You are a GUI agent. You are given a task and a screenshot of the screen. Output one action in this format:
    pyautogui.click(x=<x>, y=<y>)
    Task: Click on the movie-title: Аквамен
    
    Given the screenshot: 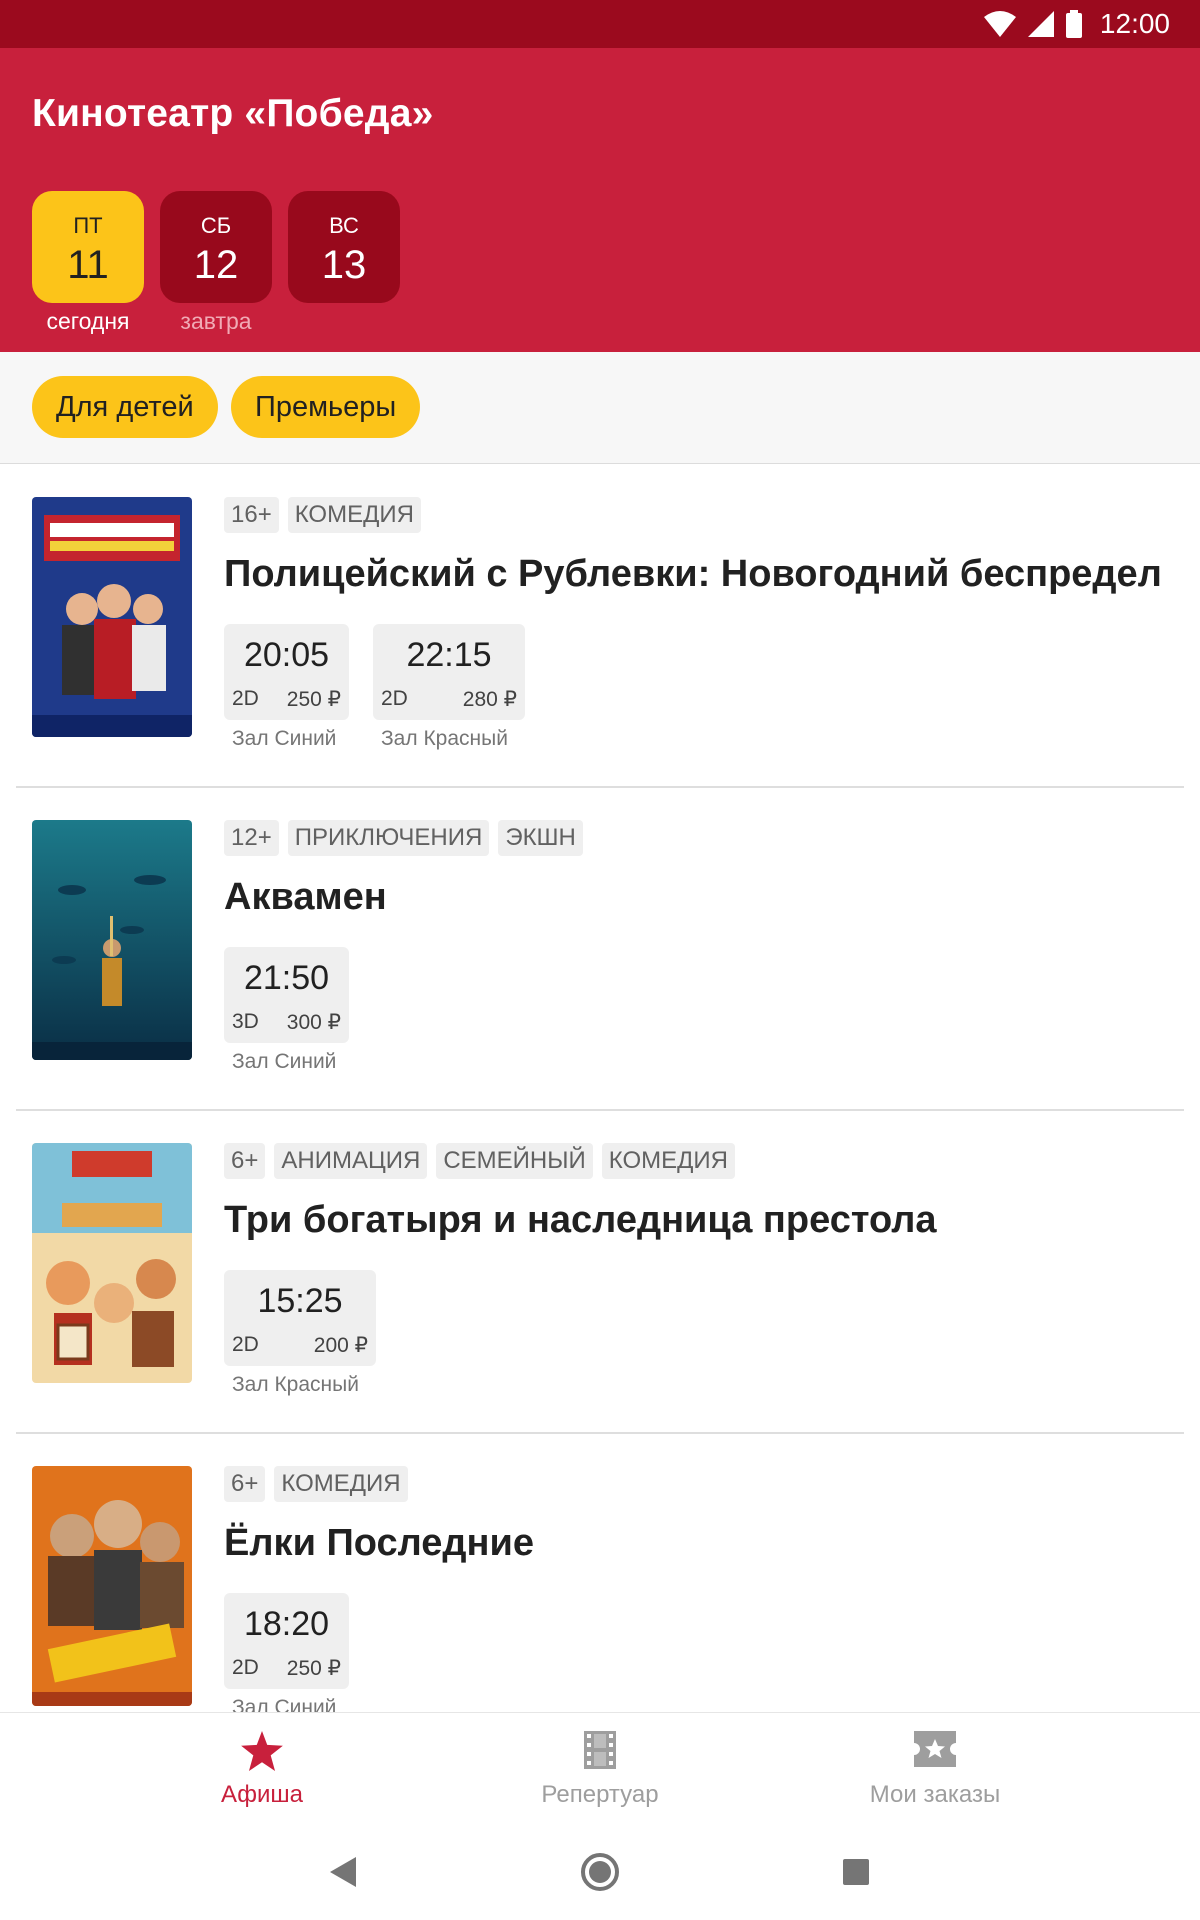 What is the action you would take?
    pyautogui.click(x=305, y=897)
    